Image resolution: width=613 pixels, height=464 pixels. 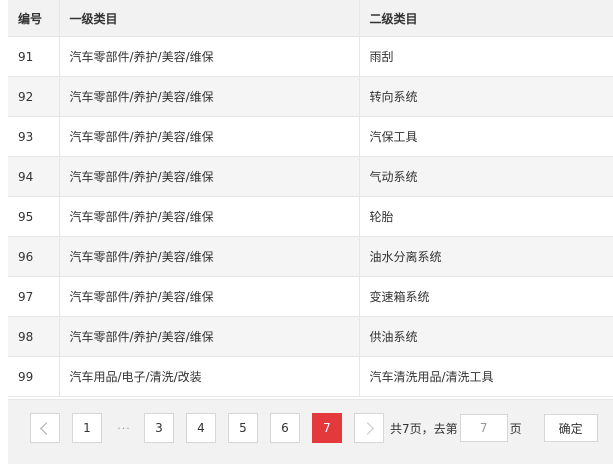 I want to click on cell-id: 91, so click(x=34, y=56).